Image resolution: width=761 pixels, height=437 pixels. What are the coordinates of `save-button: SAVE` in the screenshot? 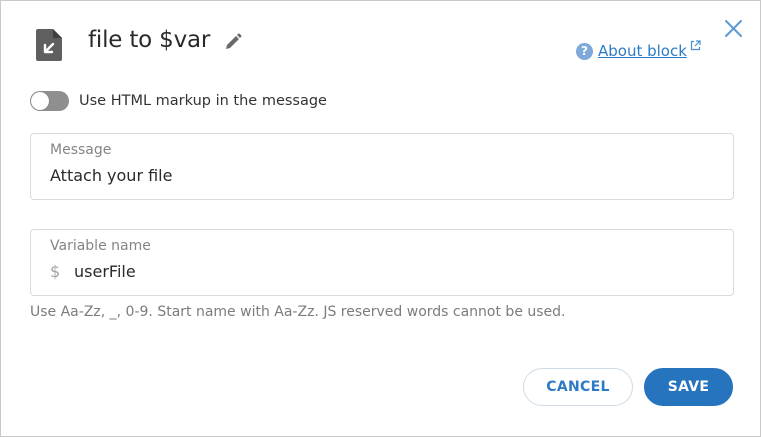 It's located at (688, 387).